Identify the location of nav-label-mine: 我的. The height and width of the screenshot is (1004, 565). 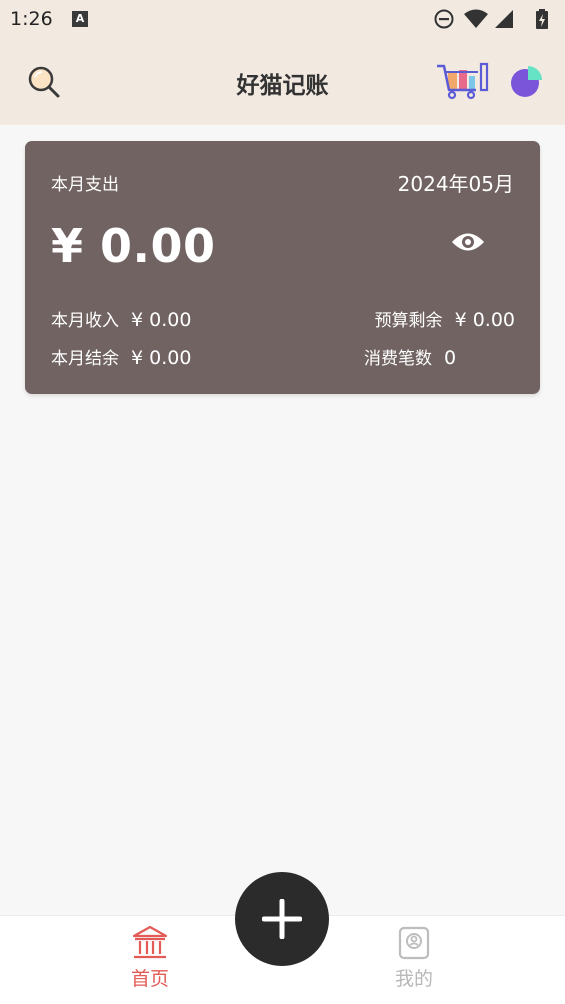
(413, 979).